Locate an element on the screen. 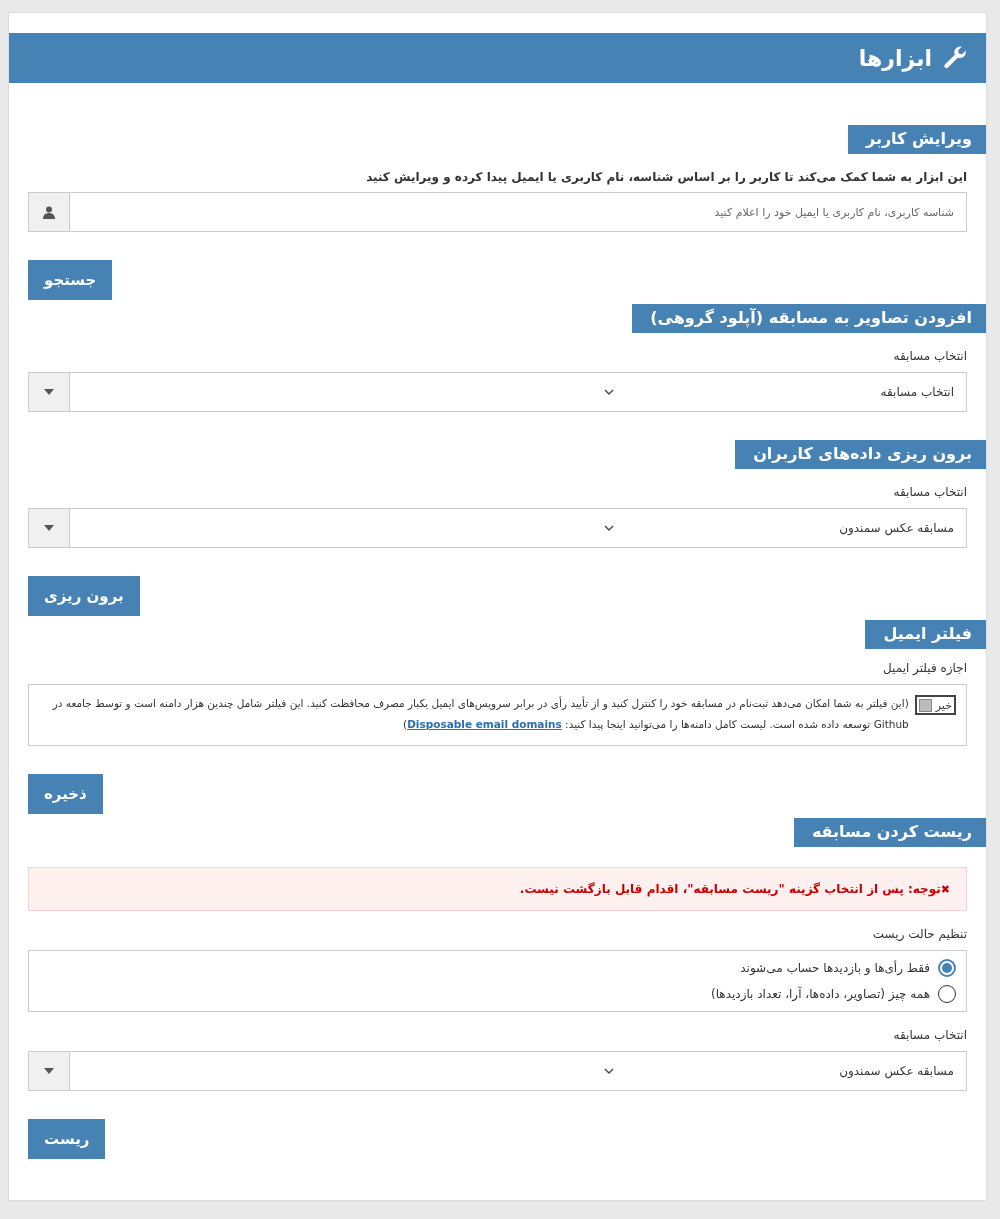 This screenshot has height=1219, width=1000. field-label: تنظیم حالت ریست is located at coordinates (919, 934).